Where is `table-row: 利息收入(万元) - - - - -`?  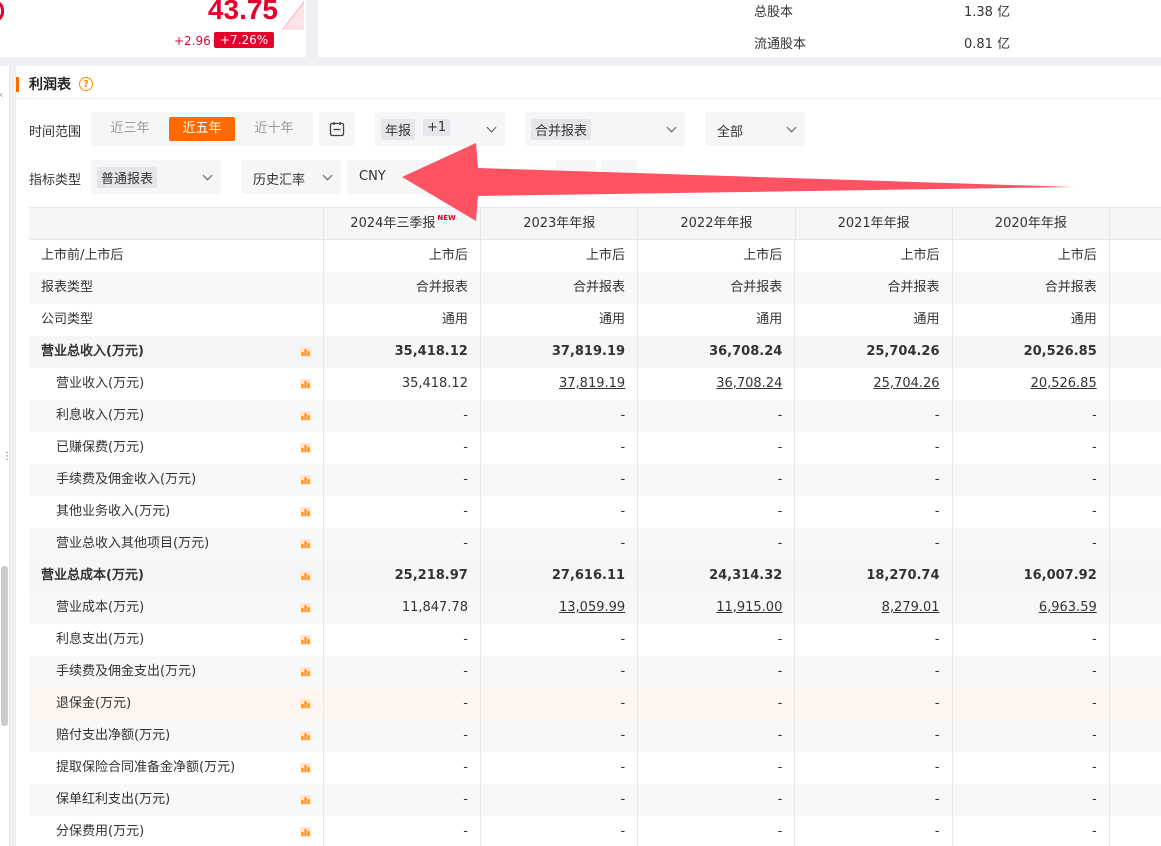
table-row: 利息收入(万元) - - - - - is located at coordinates (595, 416).